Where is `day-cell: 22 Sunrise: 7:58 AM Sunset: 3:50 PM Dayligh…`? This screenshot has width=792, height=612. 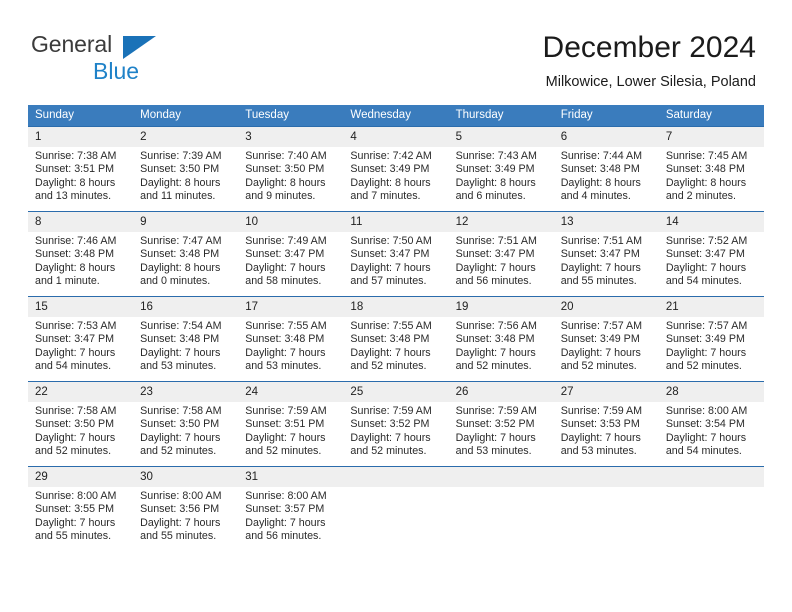
day-cell: 22 Sunrise: 7:58 AM Sunset: 3:50 PM Dayligh… is located at coordinates (81, 424).